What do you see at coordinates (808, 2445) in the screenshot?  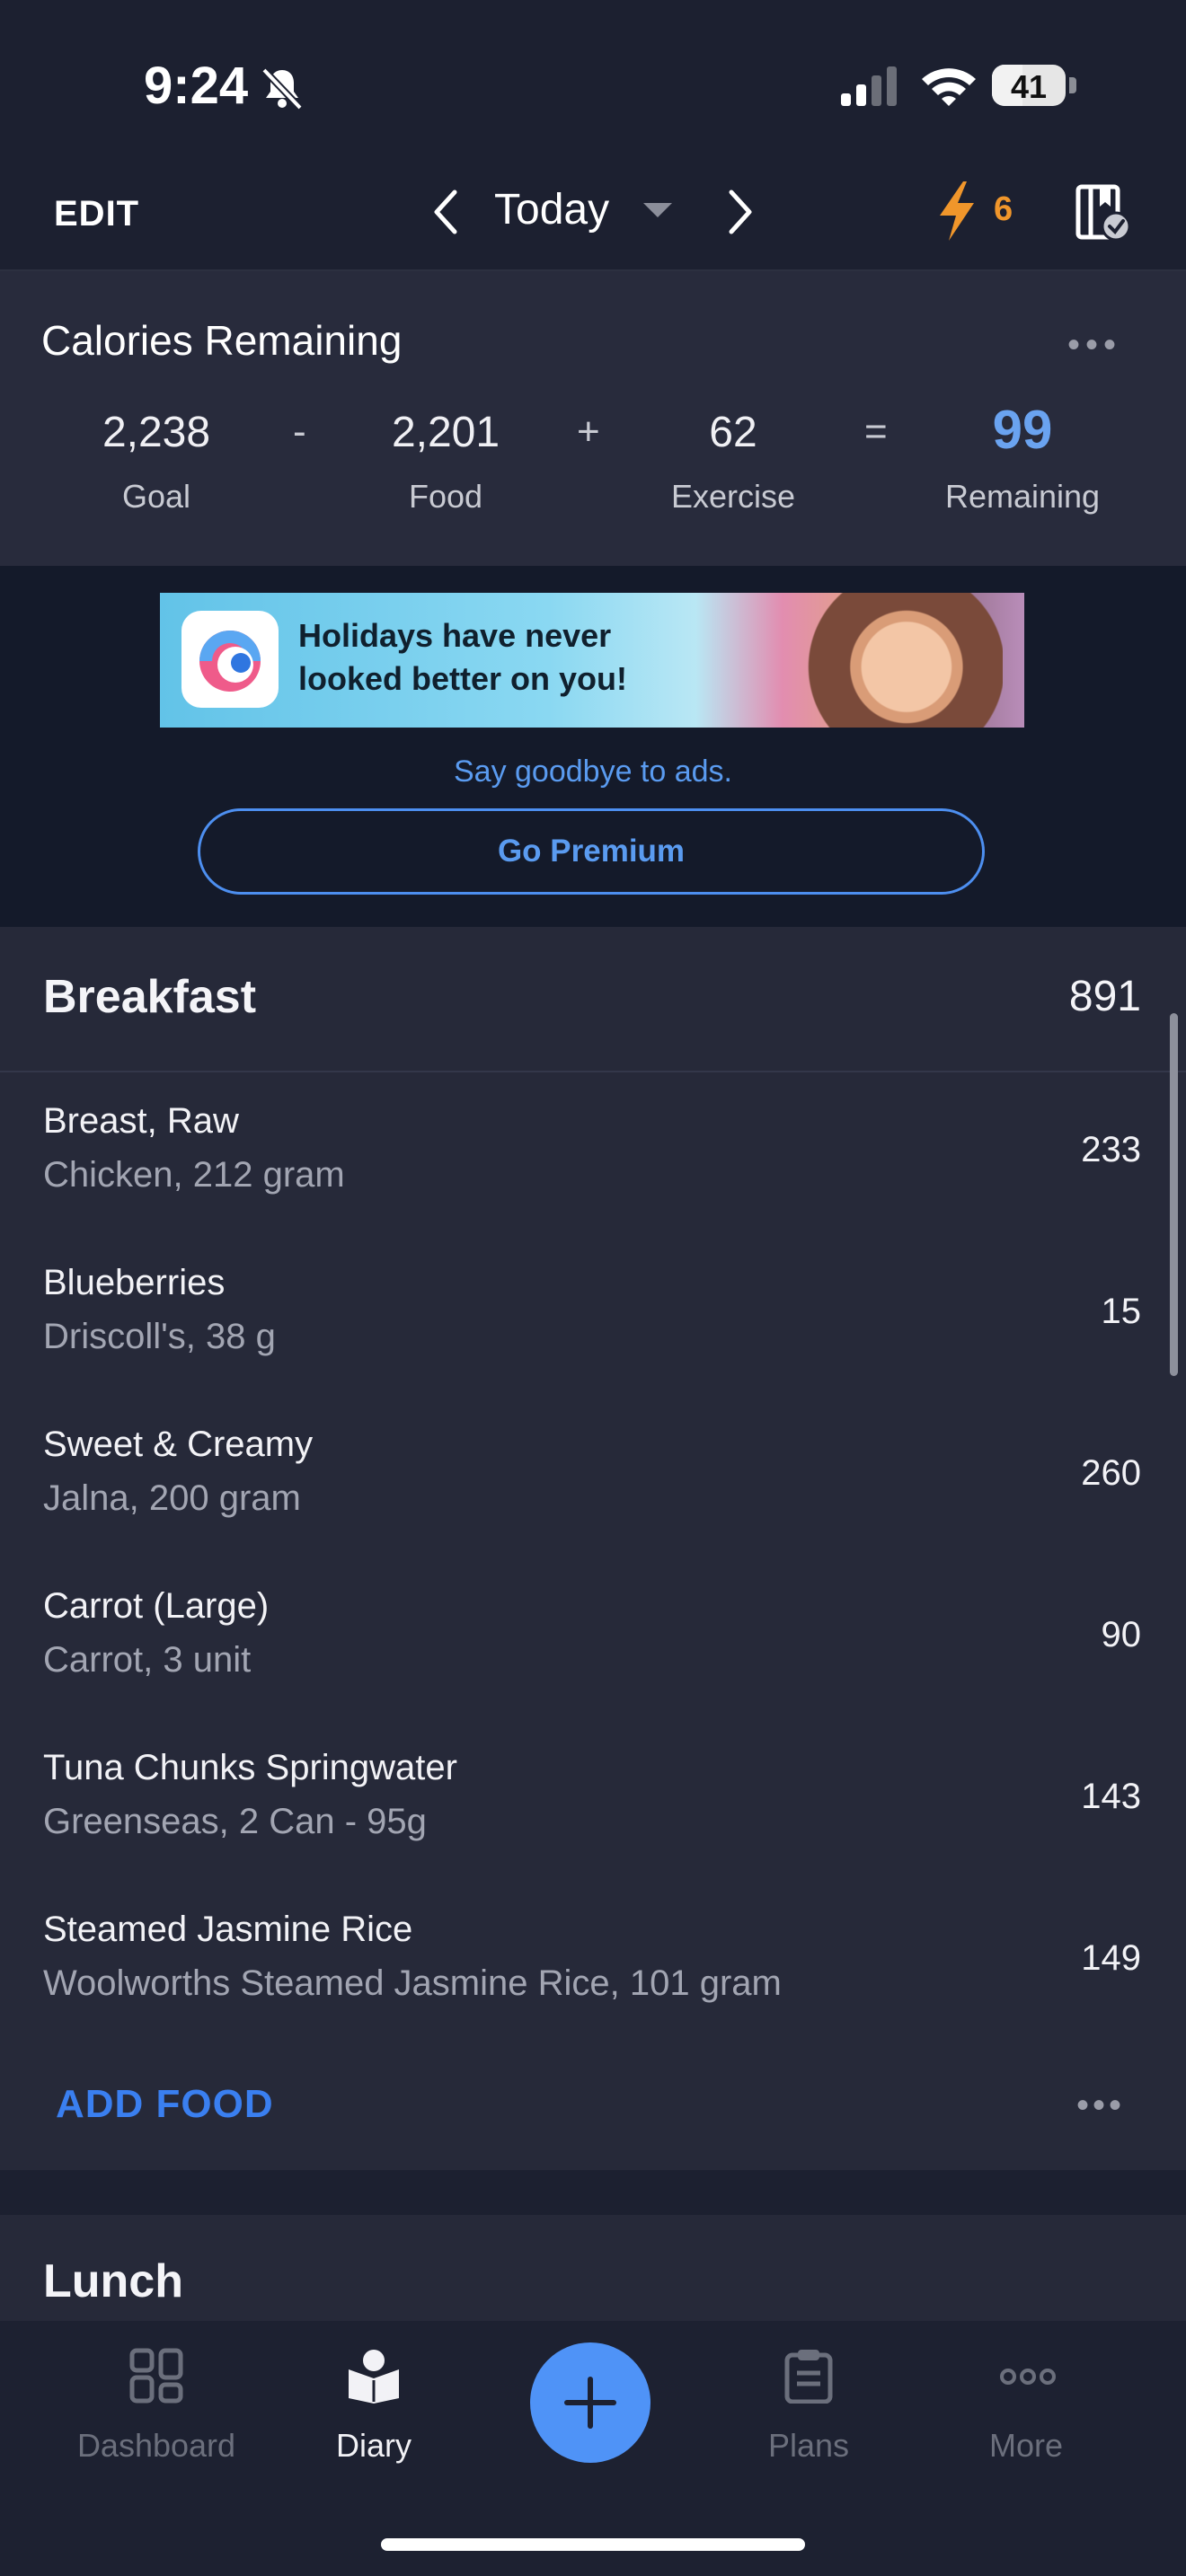 I see `tab-label-plans: Plans` at bounding box center [808, 2445].